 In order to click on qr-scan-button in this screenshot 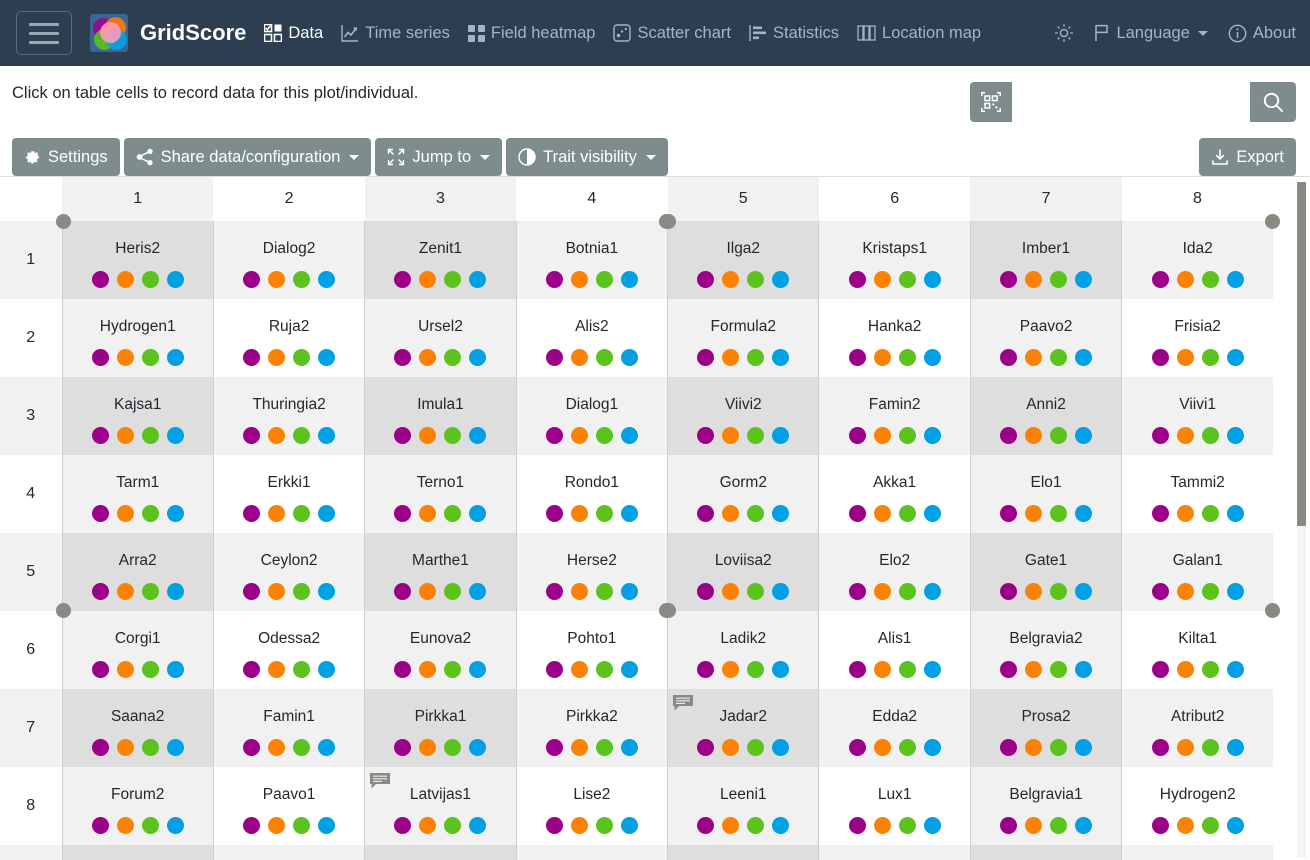, I will do `click(991, 102)`.